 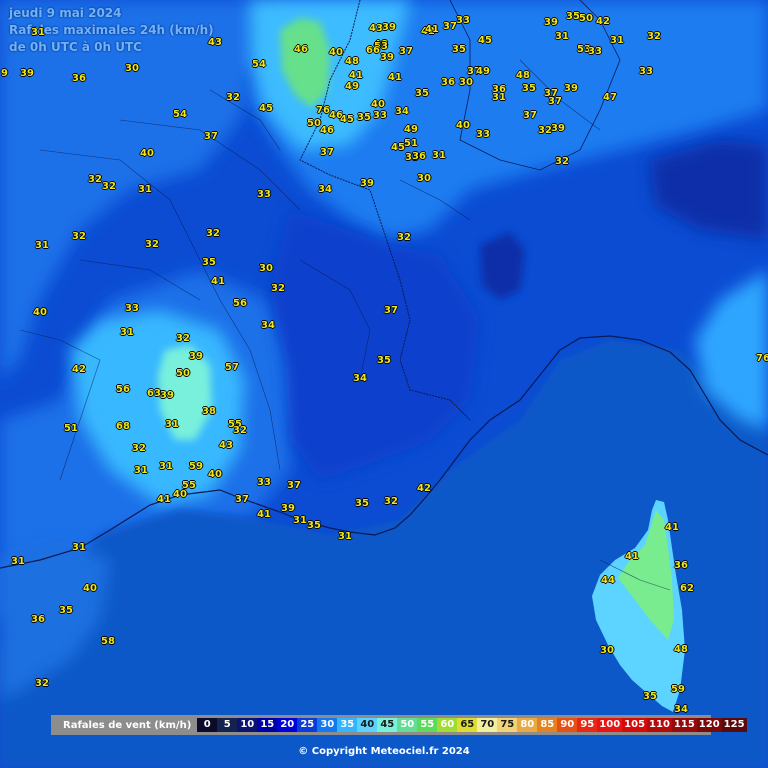 I want to click on legend-swatch: 90, so click(x=567, y=725).